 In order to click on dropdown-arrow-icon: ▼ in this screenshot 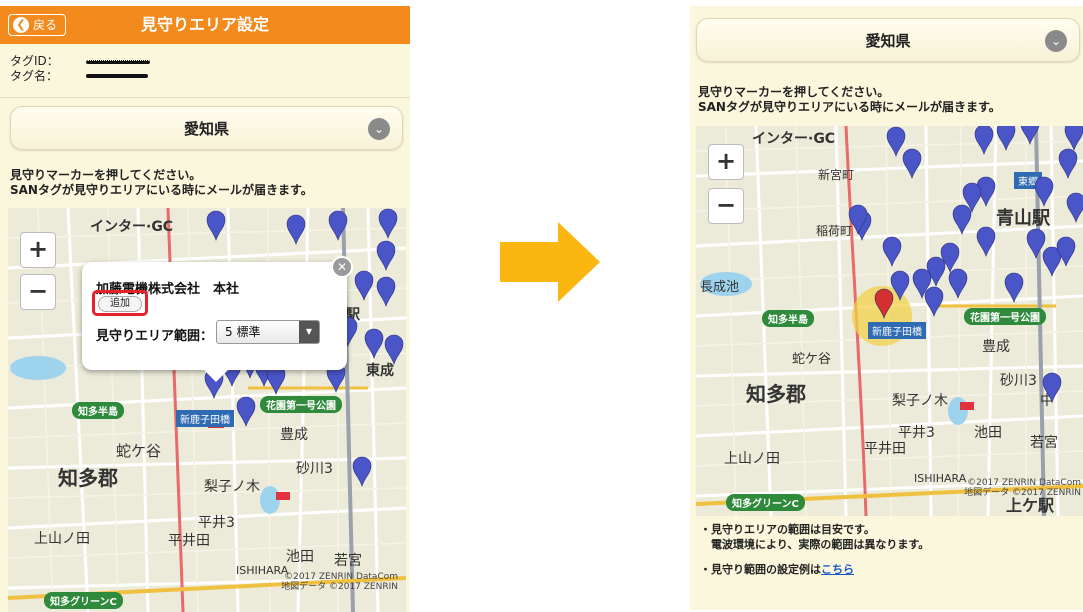, I will do `click(309, 332)`.